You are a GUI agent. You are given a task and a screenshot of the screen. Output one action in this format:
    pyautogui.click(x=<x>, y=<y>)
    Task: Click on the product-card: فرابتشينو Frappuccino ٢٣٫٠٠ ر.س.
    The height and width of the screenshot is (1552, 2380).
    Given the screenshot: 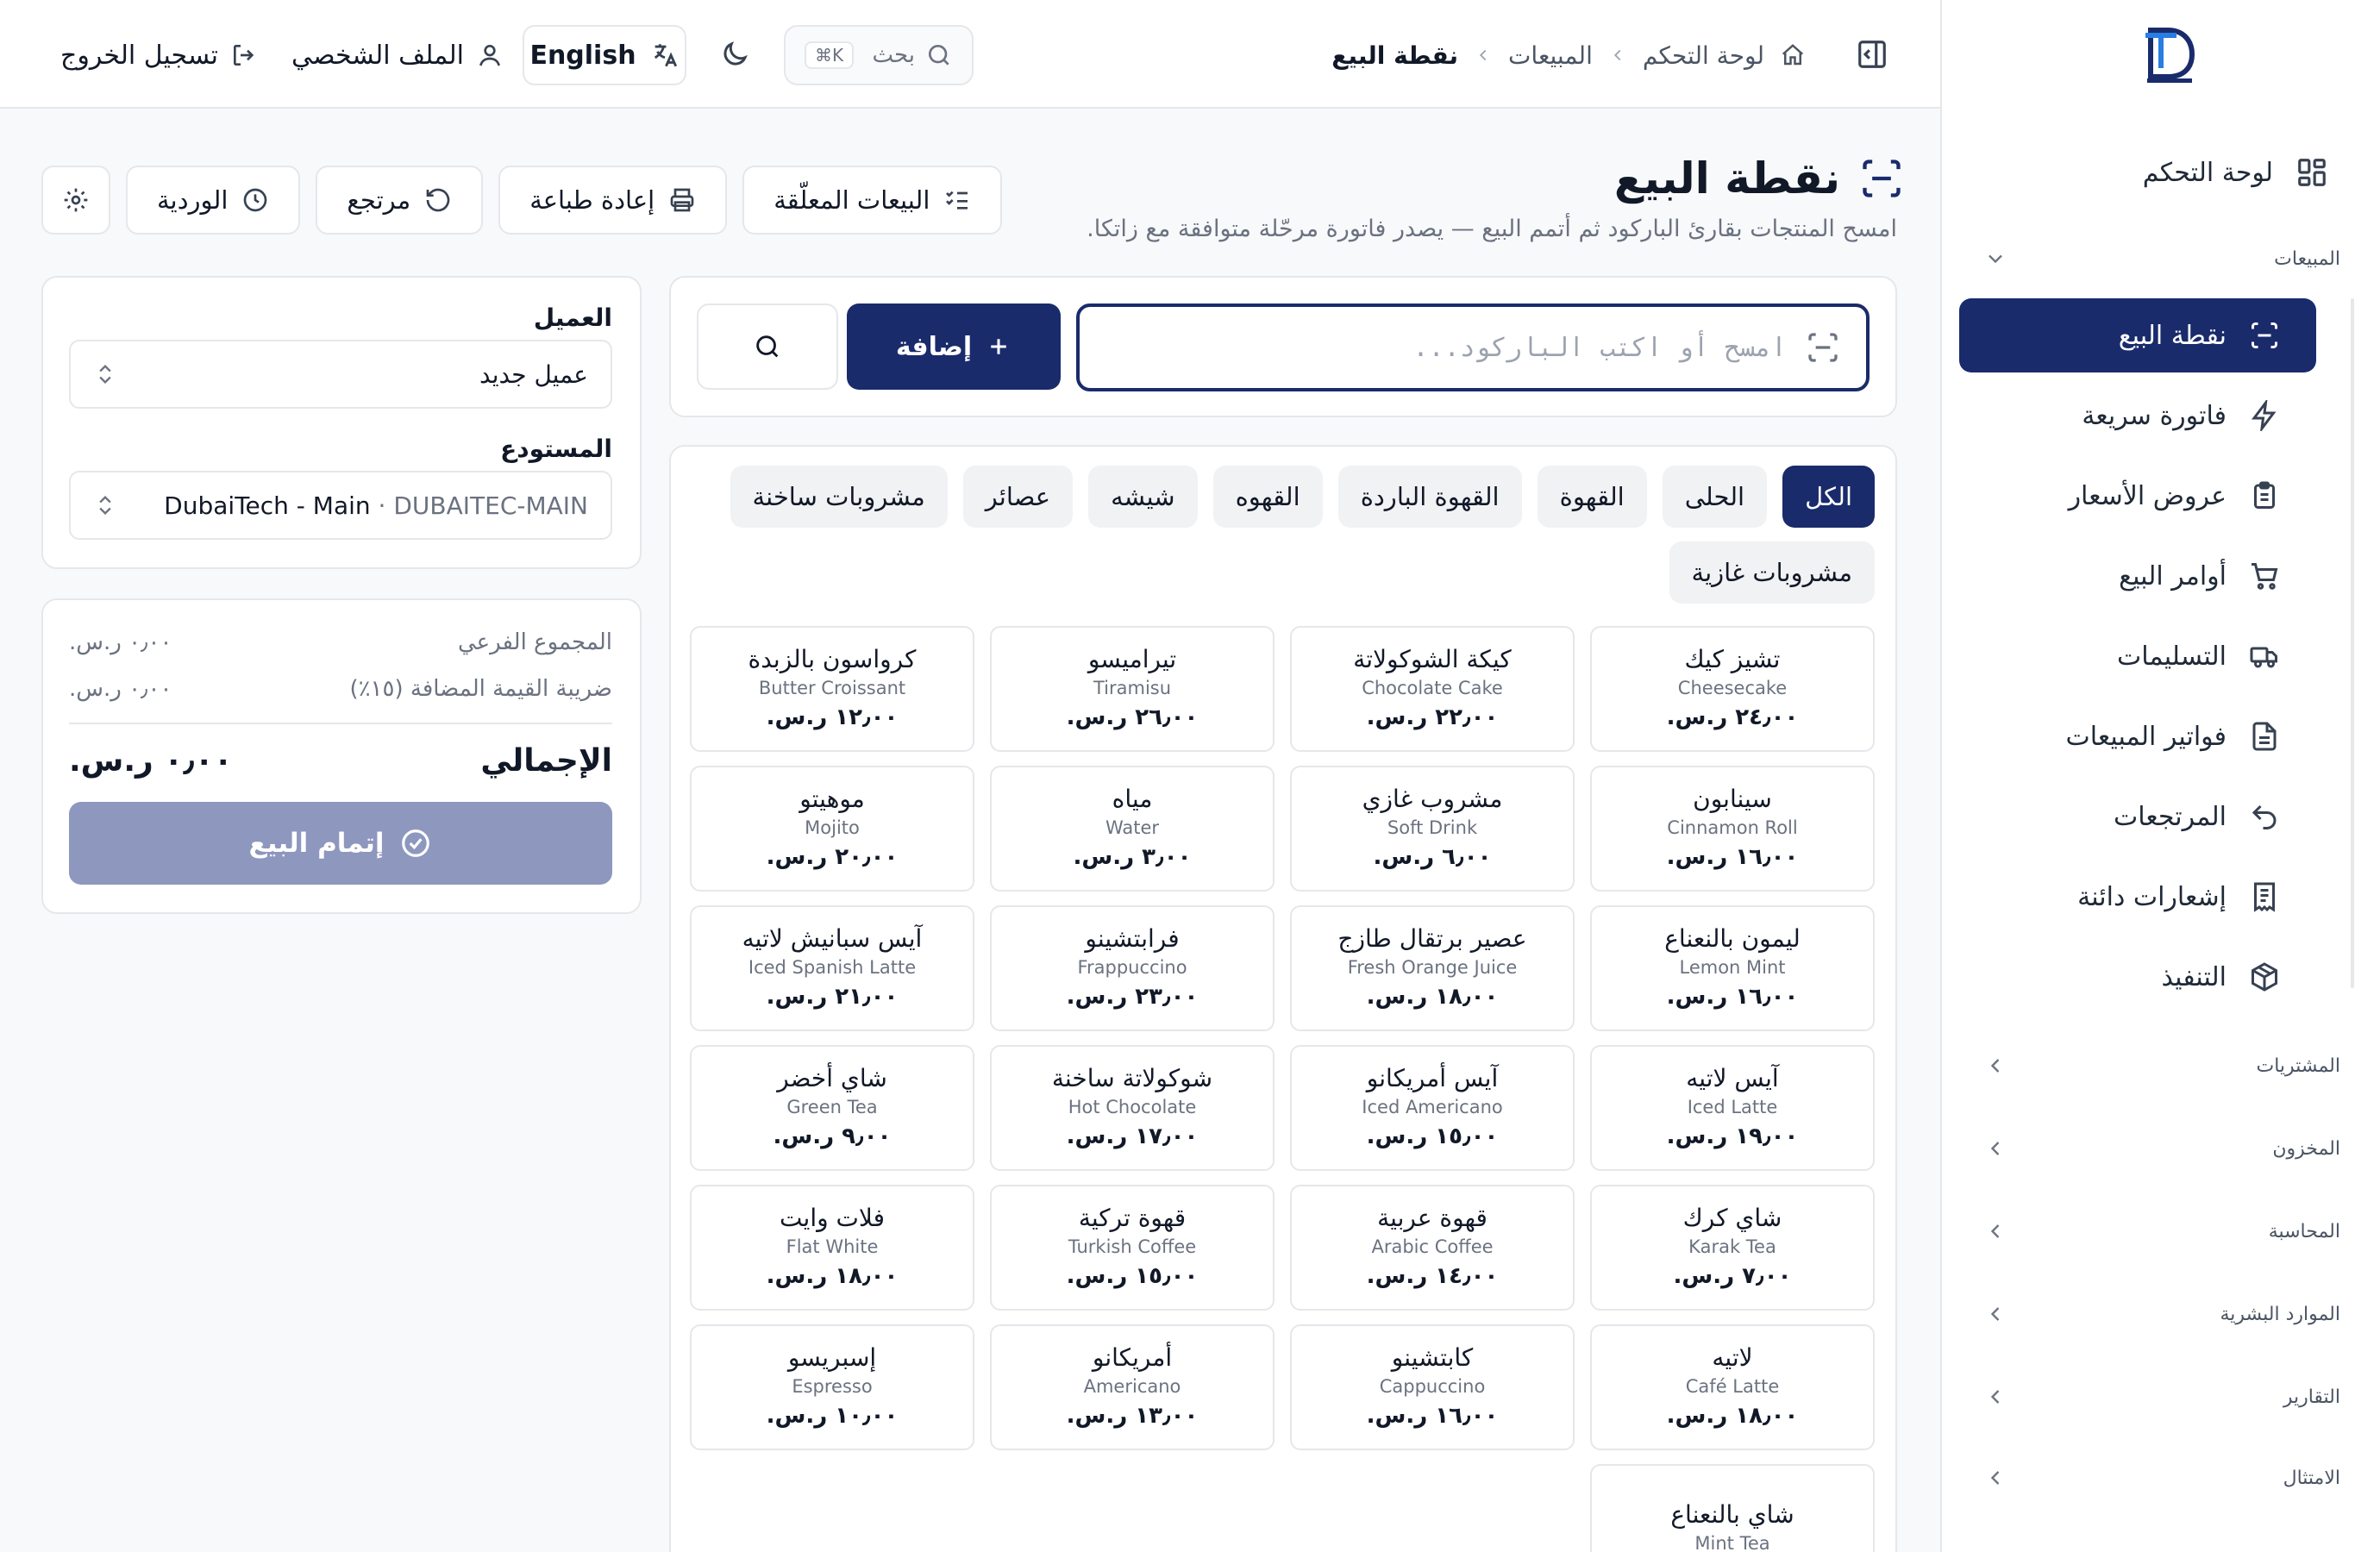 What is the action you would take?
    pyautogui.click(x=1132, y=968)
    